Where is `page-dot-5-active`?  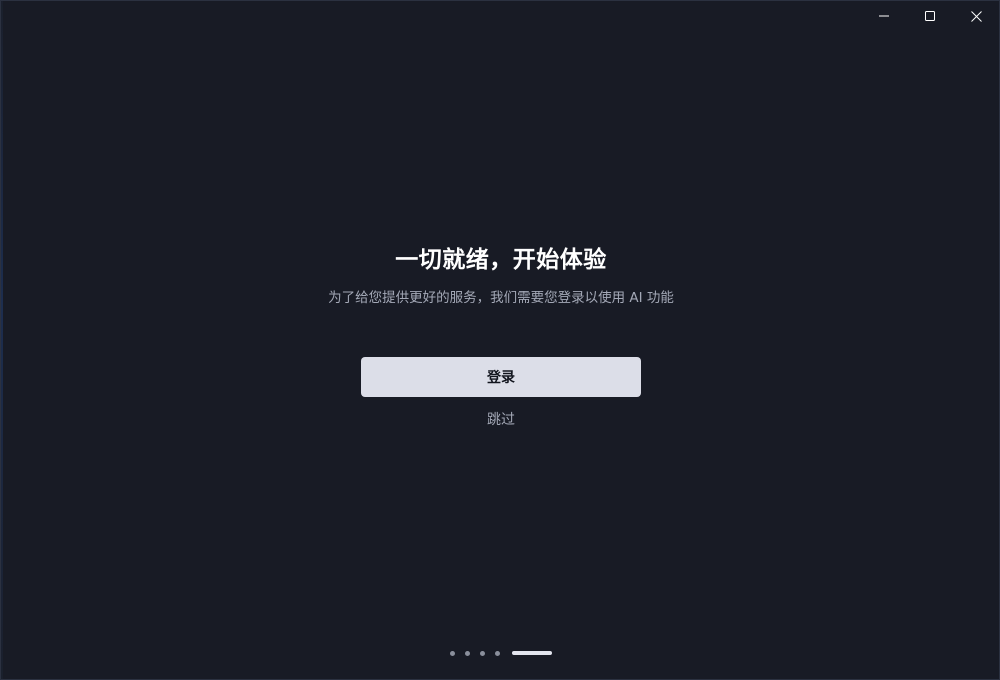
page-dot-5-active is located at coordinates (532, 653).